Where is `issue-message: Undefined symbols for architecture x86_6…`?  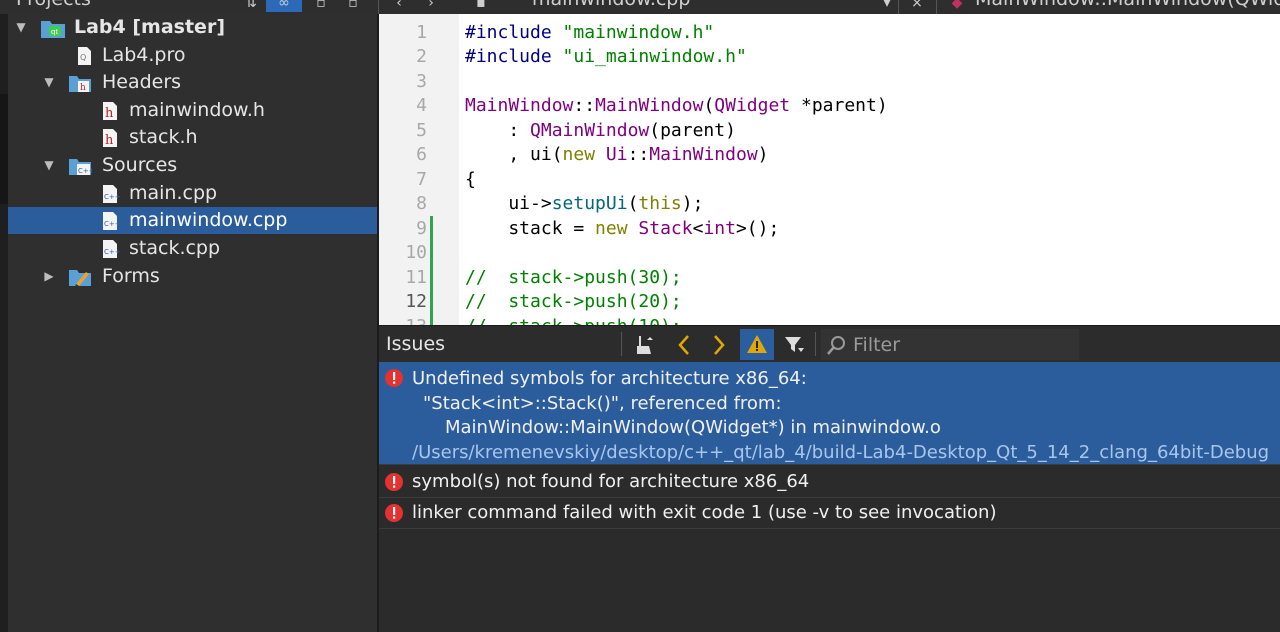
issue-message: Undefined symbols for architecture x86_6… is located at coordinates (609, 378).